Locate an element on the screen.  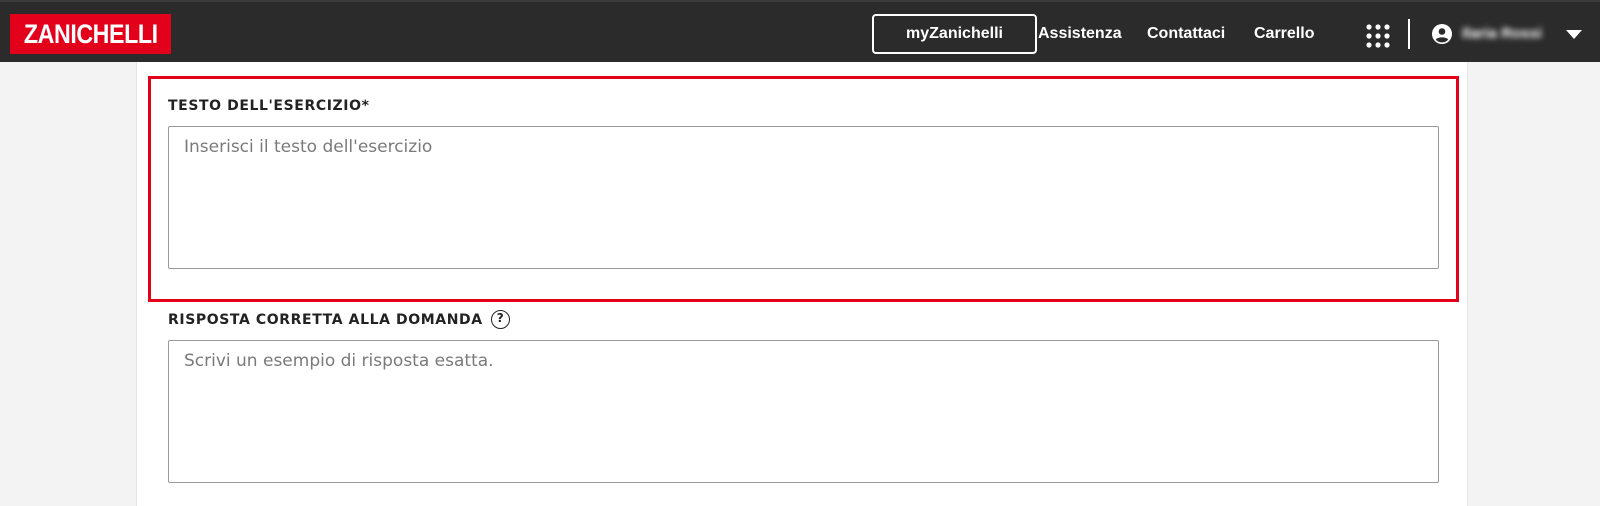
correct-answer-label-row: RISPOSTA CORRETTA ALLA DOMANDA ? is located at coordinates (339, 319).